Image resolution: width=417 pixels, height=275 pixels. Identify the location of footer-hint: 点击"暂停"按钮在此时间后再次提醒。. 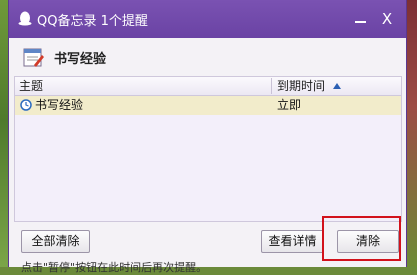
(114, 267).